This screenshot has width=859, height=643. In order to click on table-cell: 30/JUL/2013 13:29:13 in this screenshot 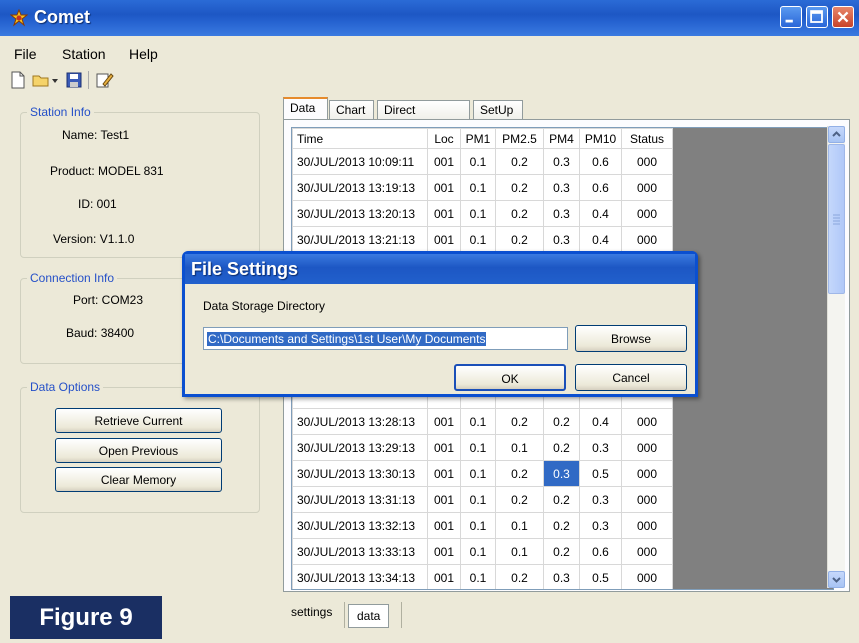, I will do `click(360, 447)`.